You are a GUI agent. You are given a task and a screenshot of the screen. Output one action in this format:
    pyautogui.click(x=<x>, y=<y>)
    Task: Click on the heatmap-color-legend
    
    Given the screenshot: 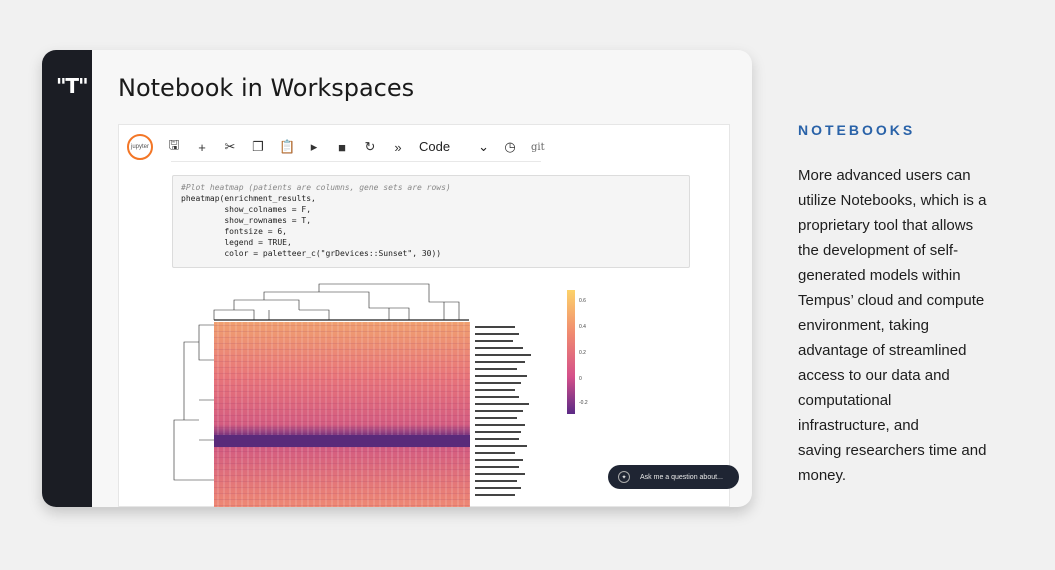 What is the action you would take?
    pyautogui.click(x=571, y=352)
    